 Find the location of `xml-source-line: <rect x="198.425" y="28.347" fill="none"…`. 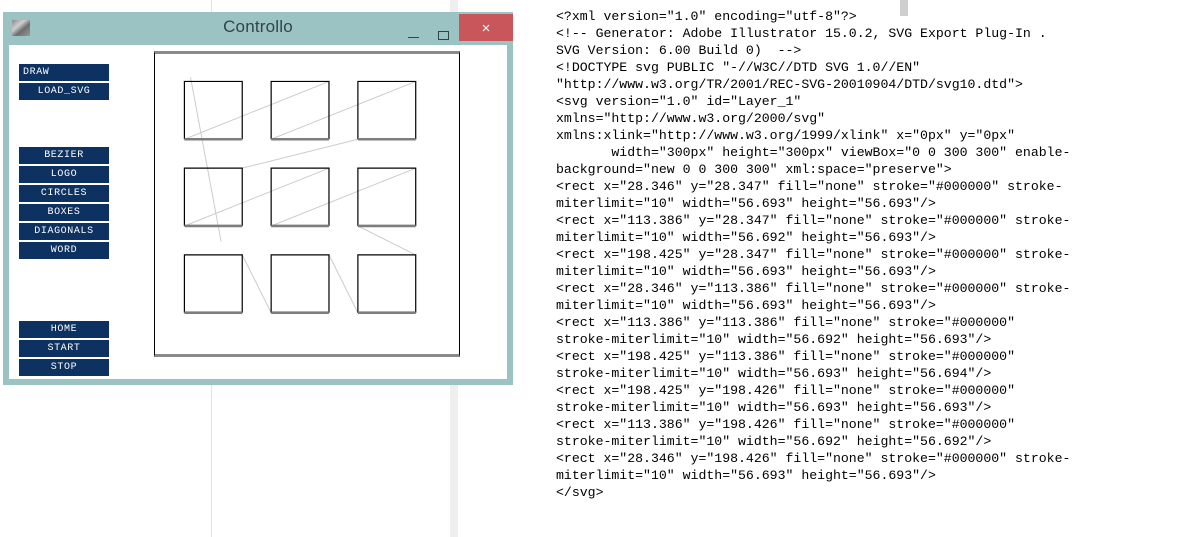

xml-source-line: <rect x="198.425" y="28.347" fill="none"… is located at coordinates (813, 254).